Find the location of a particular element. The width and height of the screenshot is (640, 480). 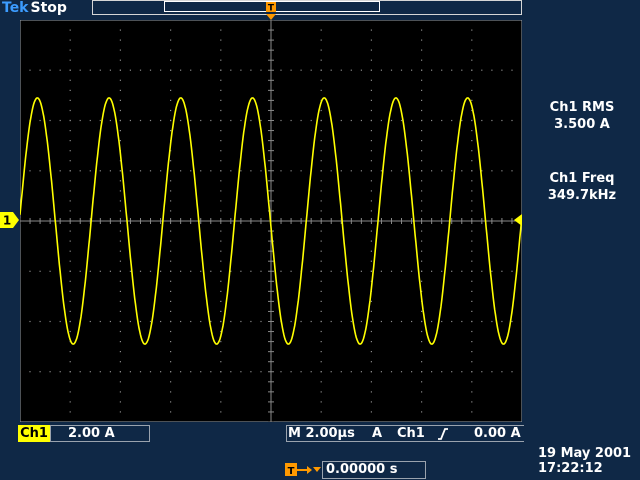

trigger-level-arrow-icon is located at coordinates (518, 220).